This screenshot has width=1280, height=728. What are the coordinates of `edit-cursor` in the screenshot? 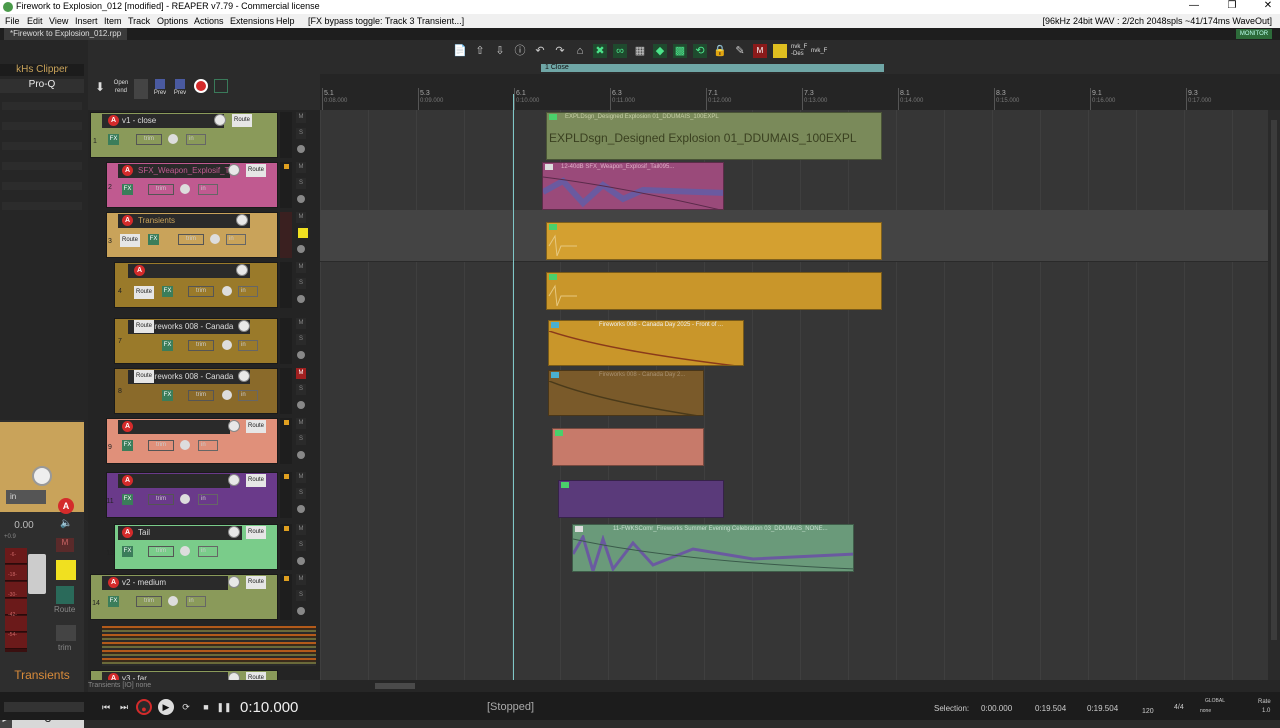 It's located at (513, 387).